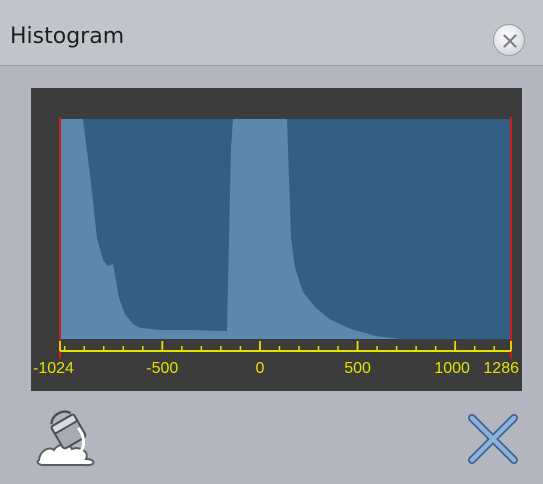 The image size is (543, 484). Describe the element at coordinates (67, 36) in the screenshot. I see `window-title: Histogram` at that location.